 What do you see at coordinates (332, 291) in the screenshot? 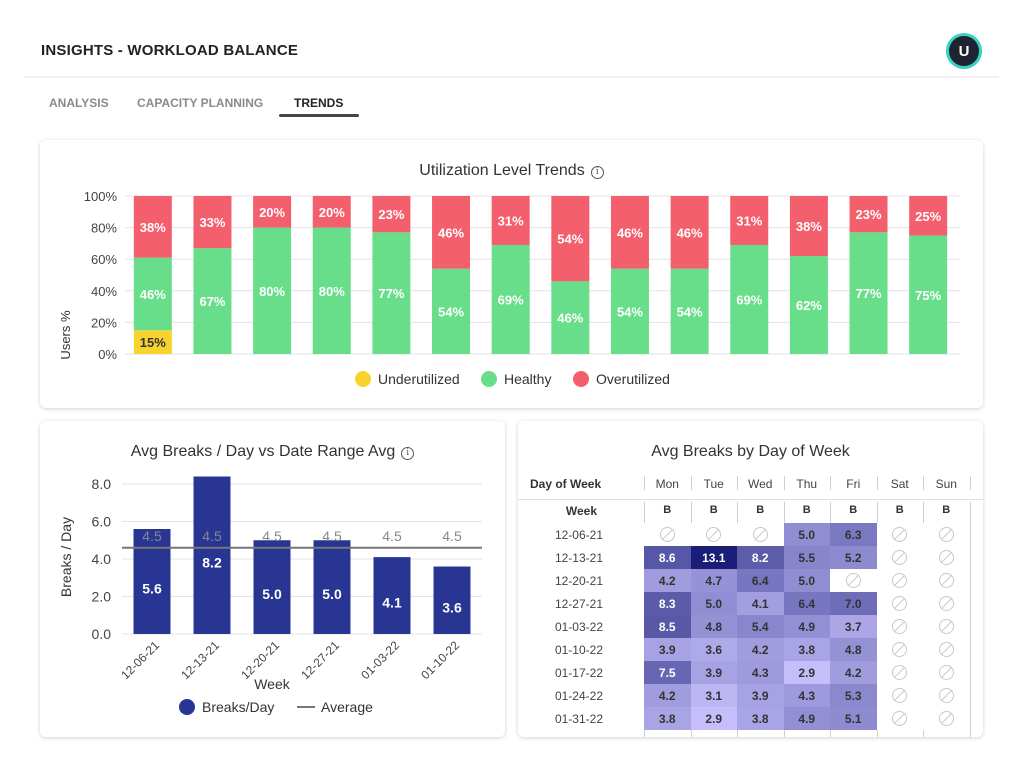
I see `data-label: 80%` at bounding box center [332, 291].